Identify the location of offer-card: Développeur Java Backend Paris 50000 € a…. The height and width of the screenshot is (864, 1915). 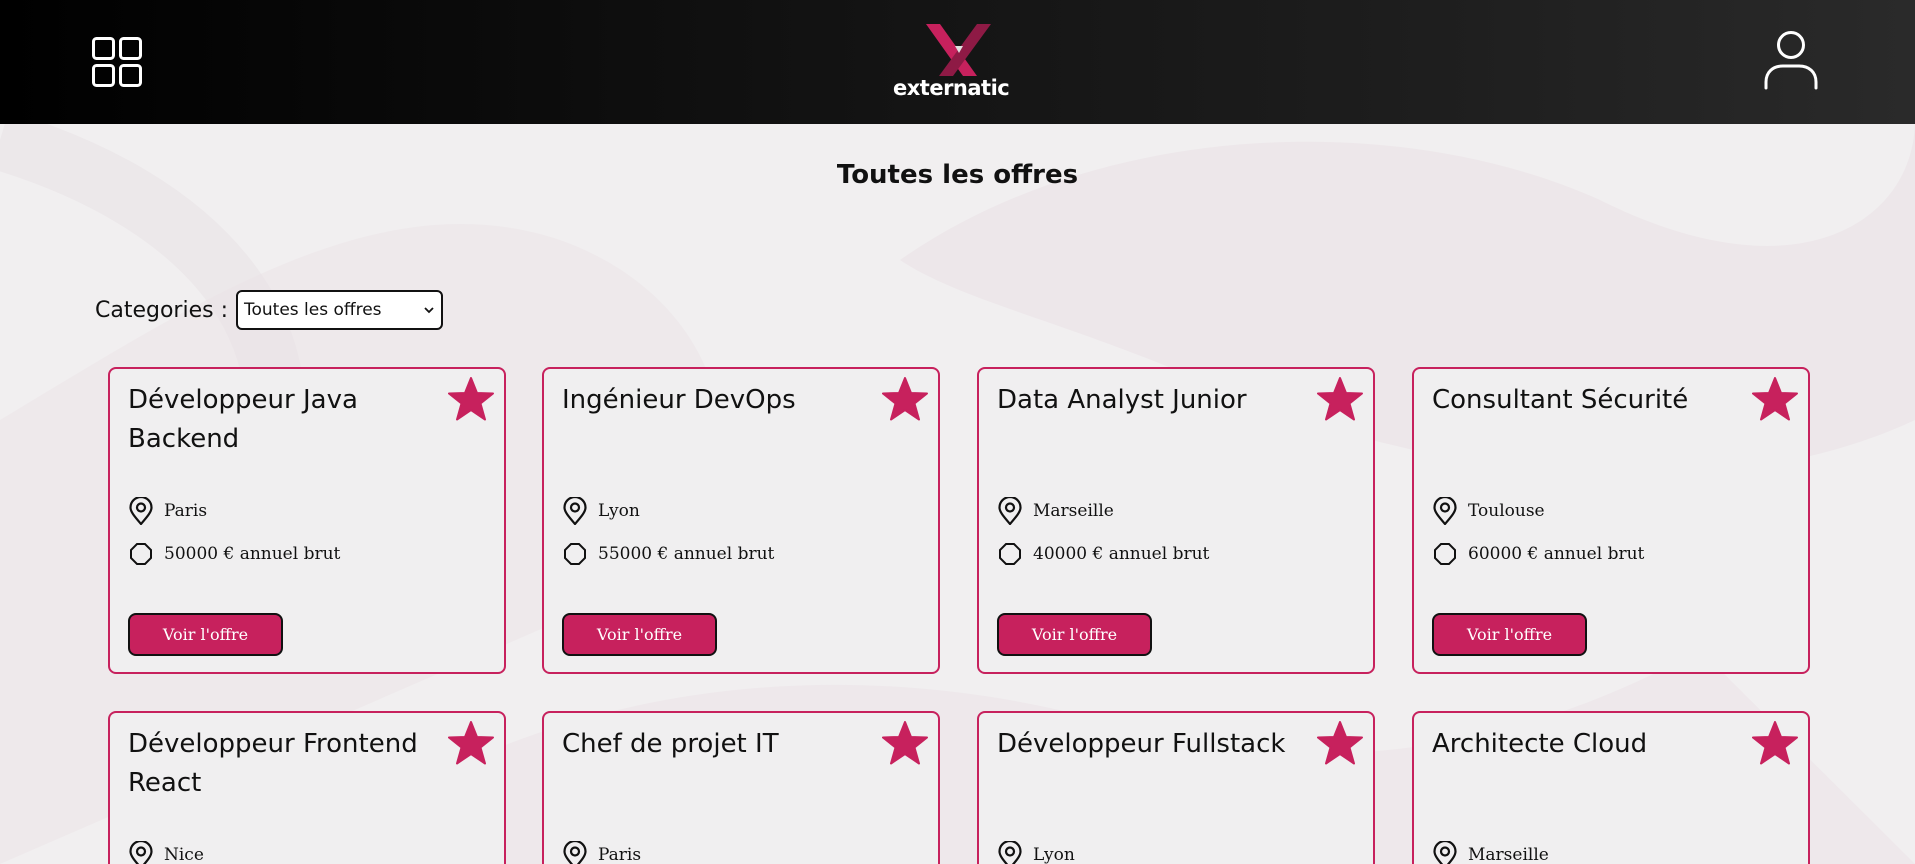
(307, 520).